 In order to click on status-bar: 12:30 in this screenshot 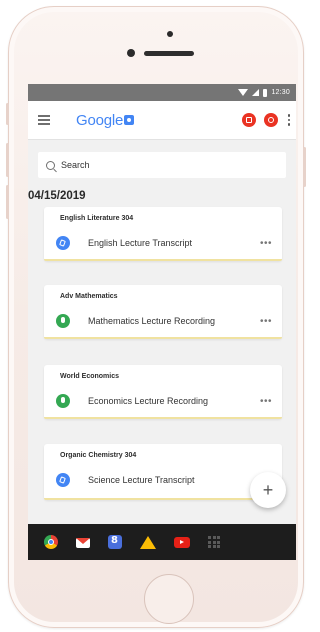, I will do `click(162, 92)`.